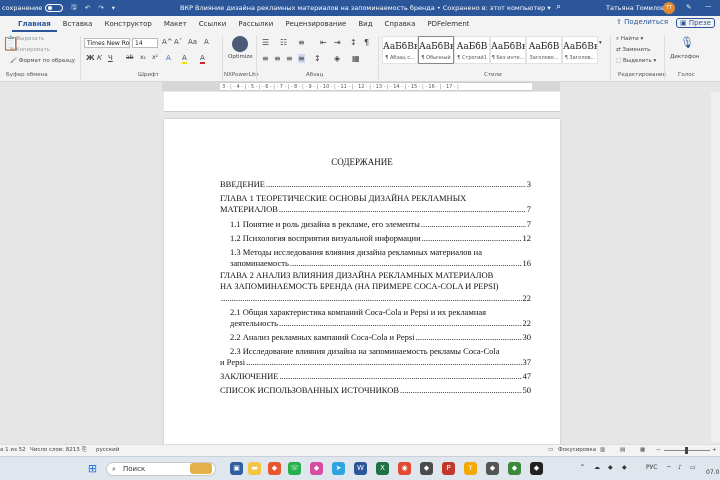  Describe the element at coordinates (356, 58) in the screenshot. I see `borders-icon: ▦` at that location.